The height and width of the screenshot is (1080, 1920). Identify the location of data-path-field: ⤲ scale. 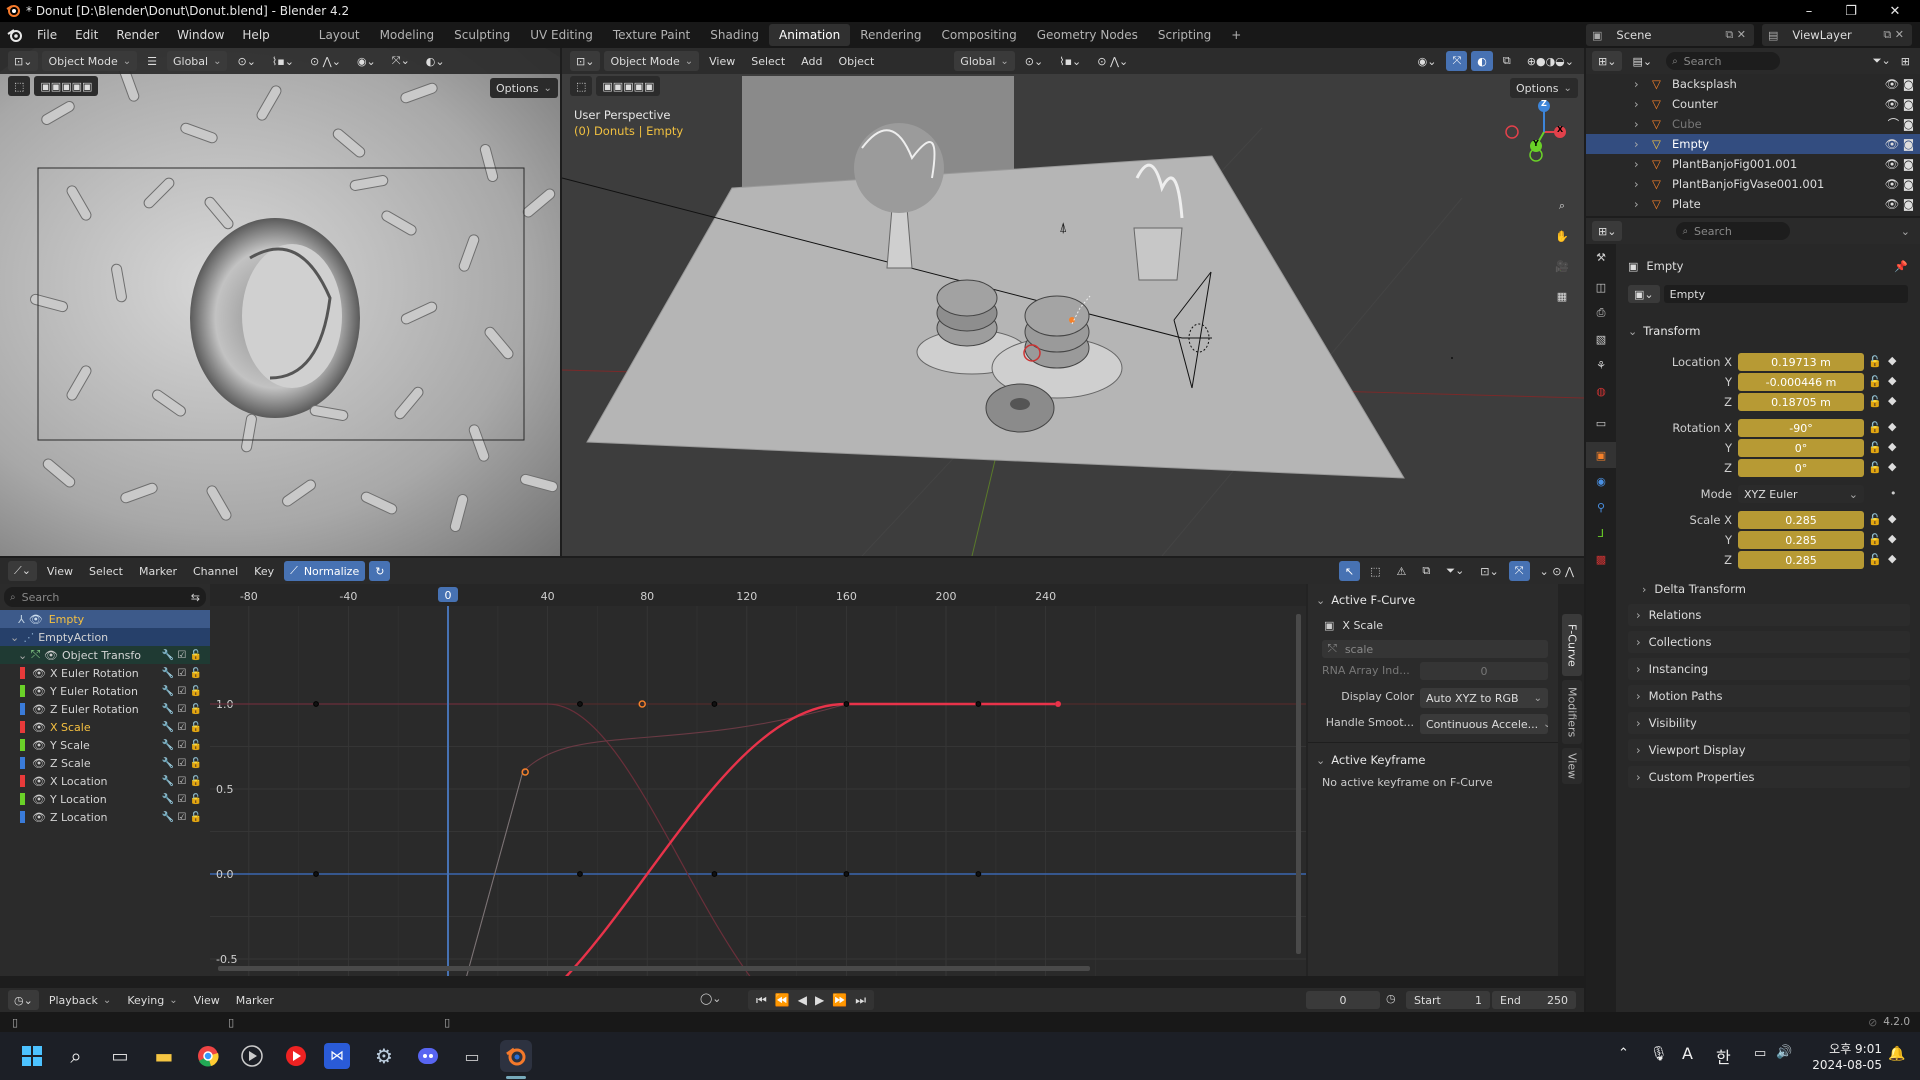
(1435, 649).